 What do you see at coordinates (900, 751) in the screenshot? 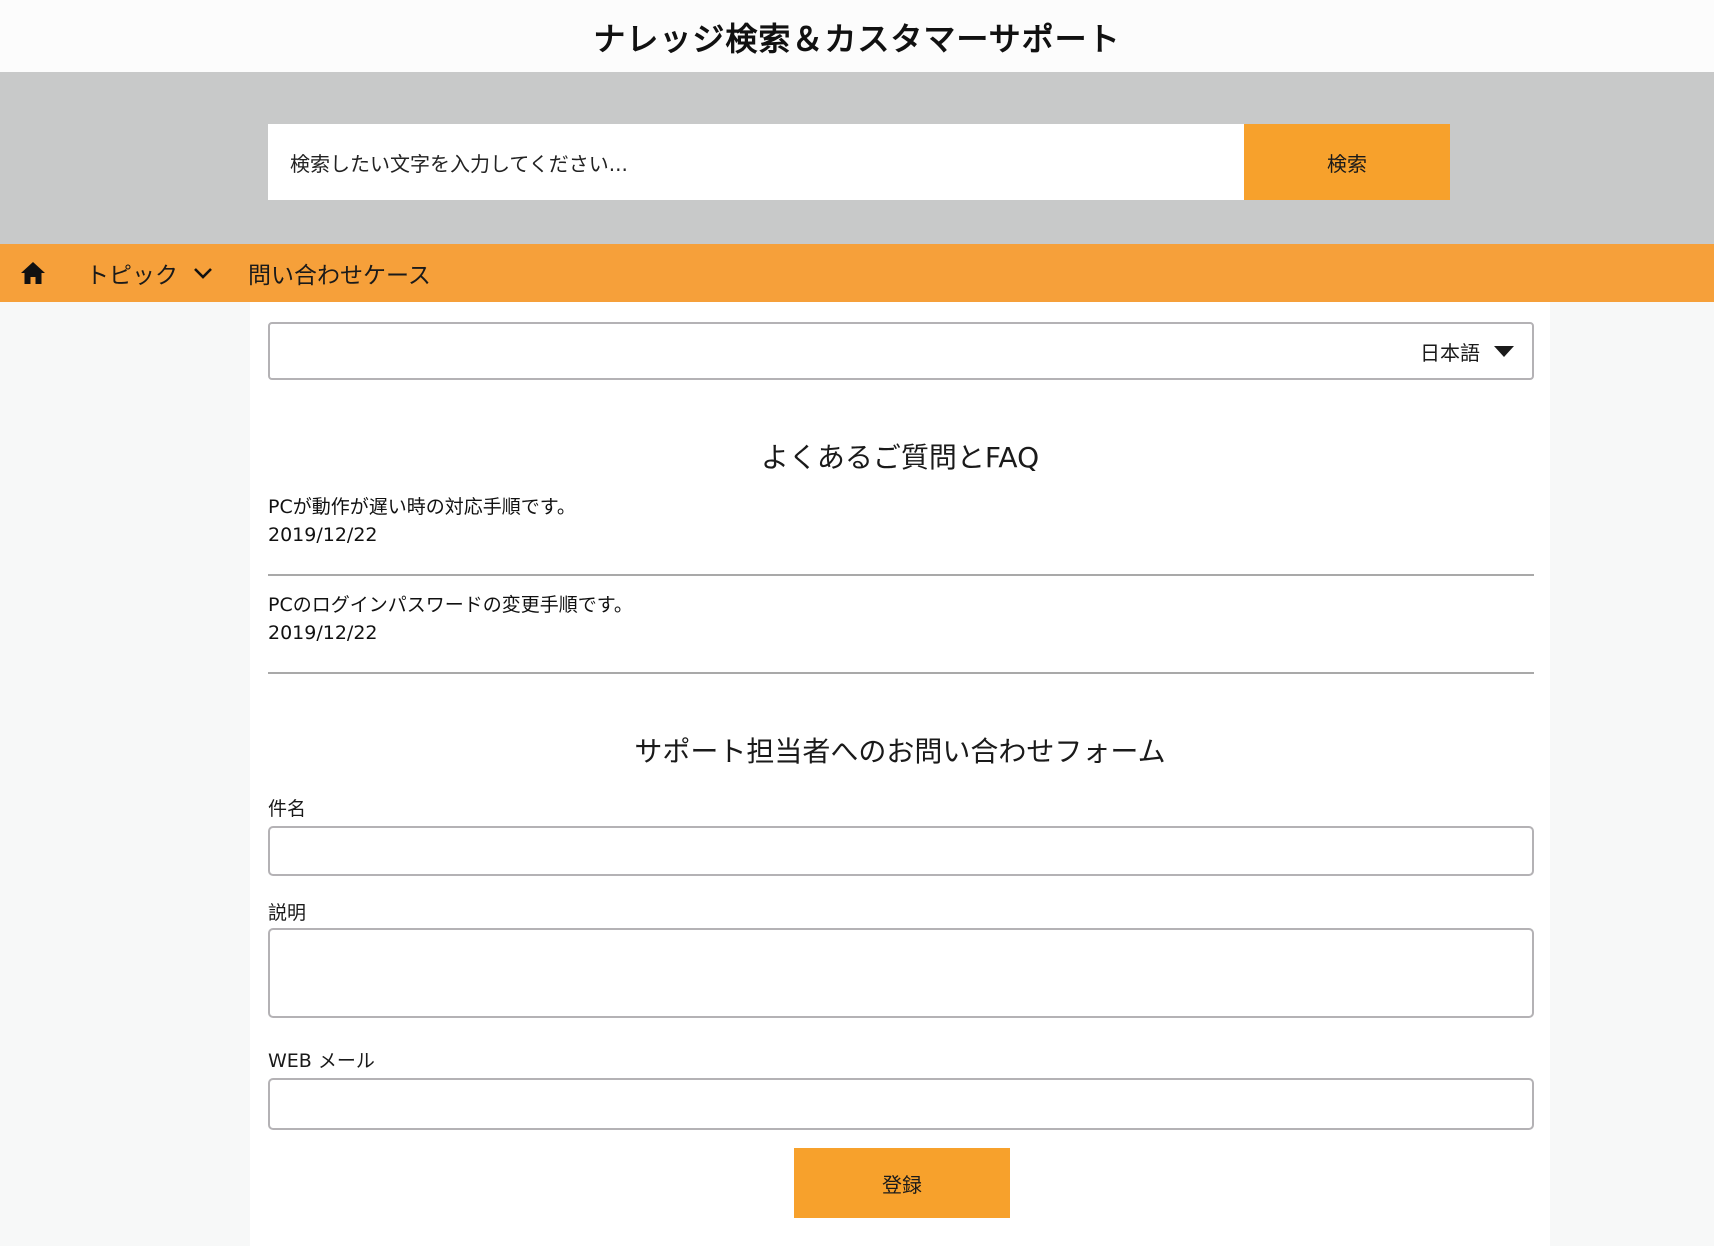
I see `form-title: サポート担当者へのお問い合わせフォーム` at bounding box center [900, 751].